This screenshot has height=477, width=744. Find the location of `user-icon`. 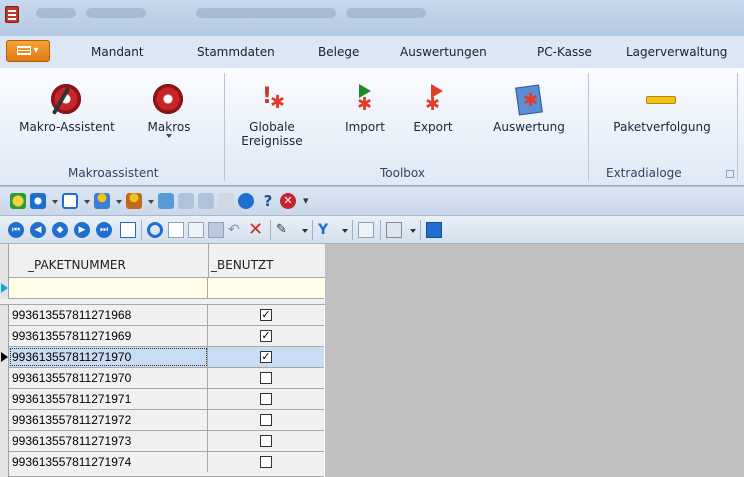

user-icon is located at coordinates (102, 201).